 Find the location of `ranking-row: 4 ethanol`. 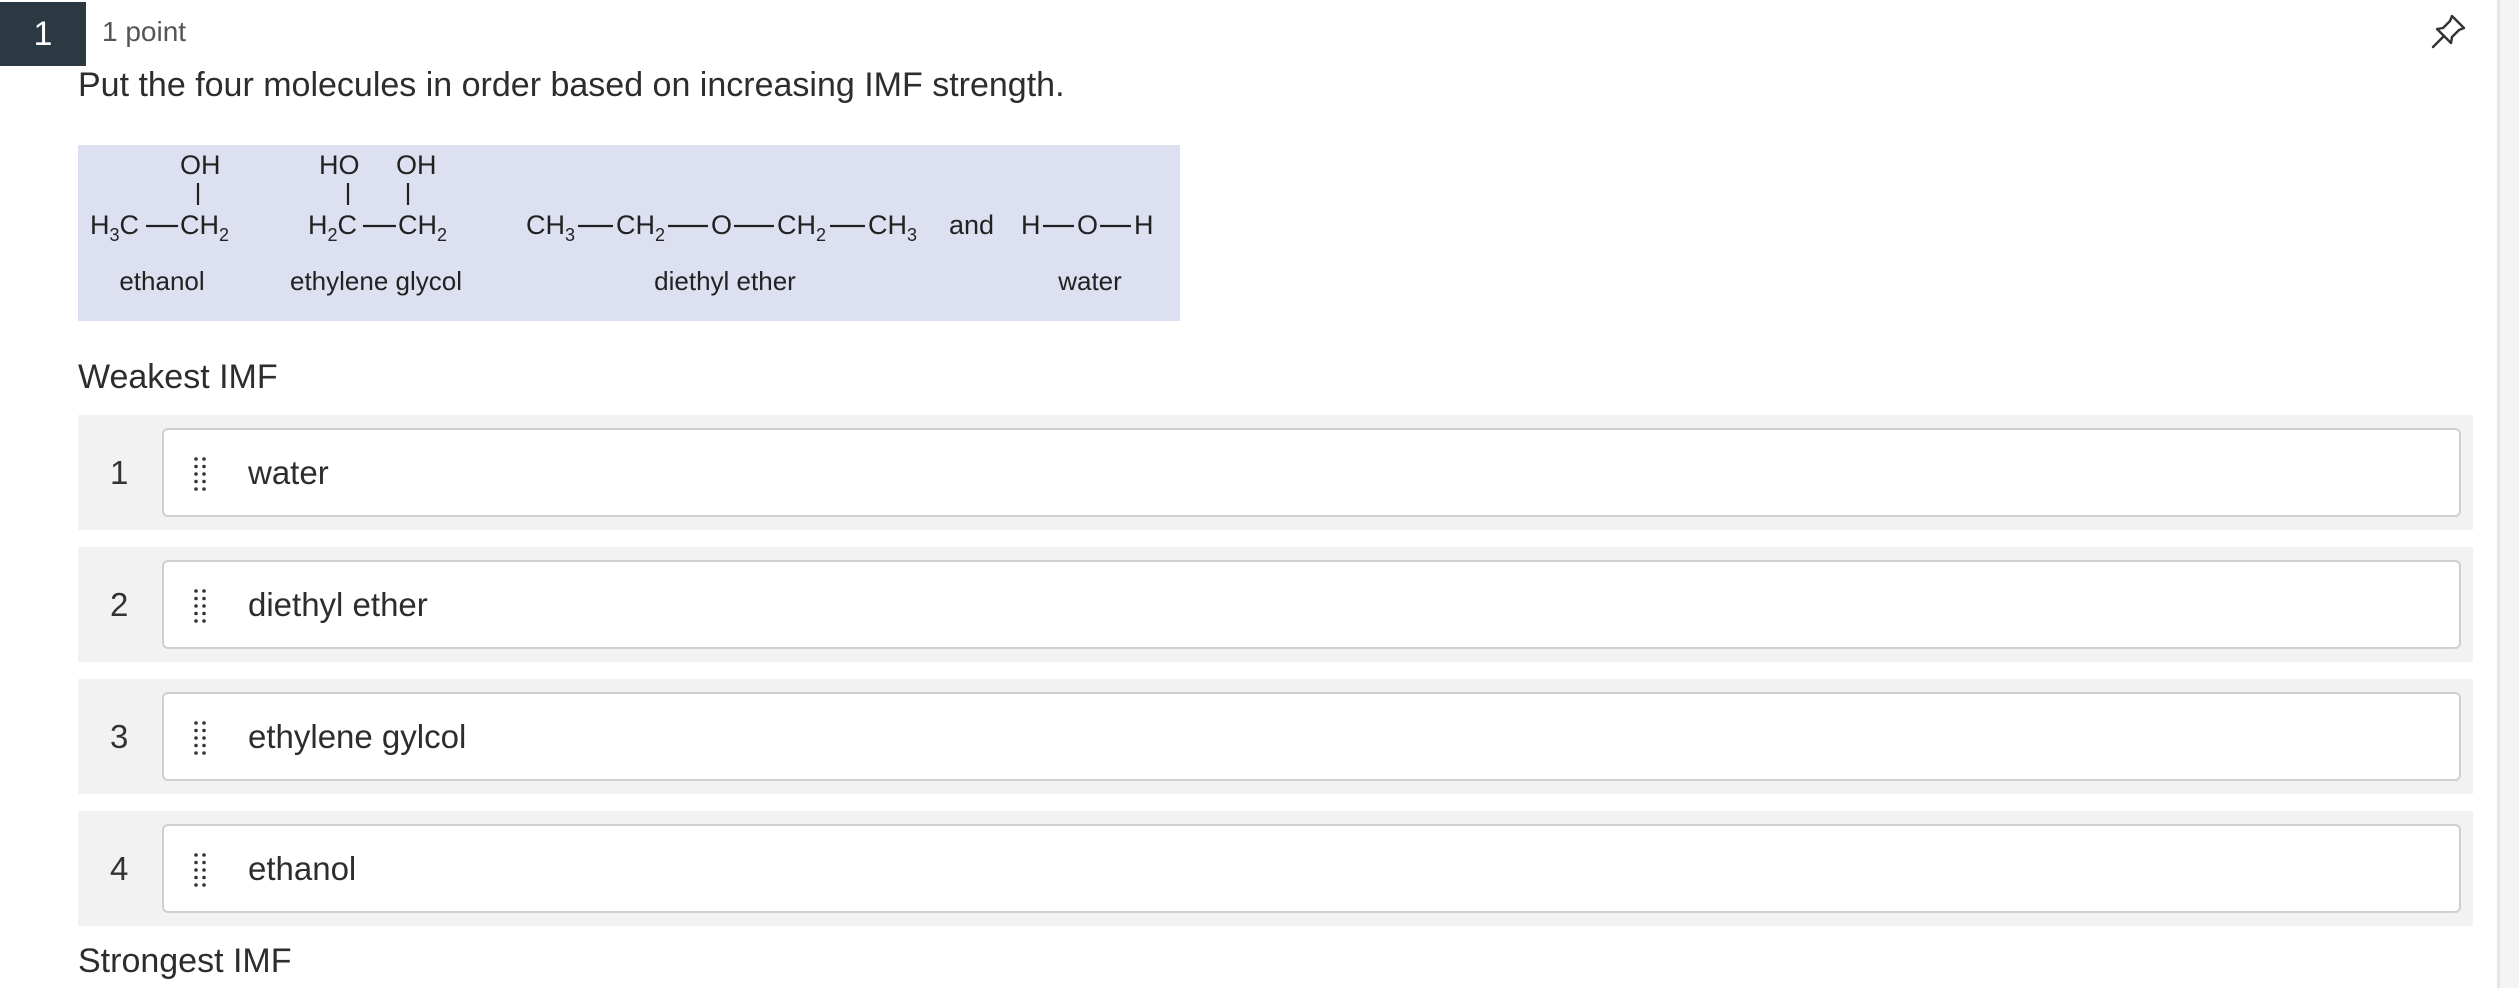

ranking-row: 4 ethanol is located at coordinates (1275, 868).